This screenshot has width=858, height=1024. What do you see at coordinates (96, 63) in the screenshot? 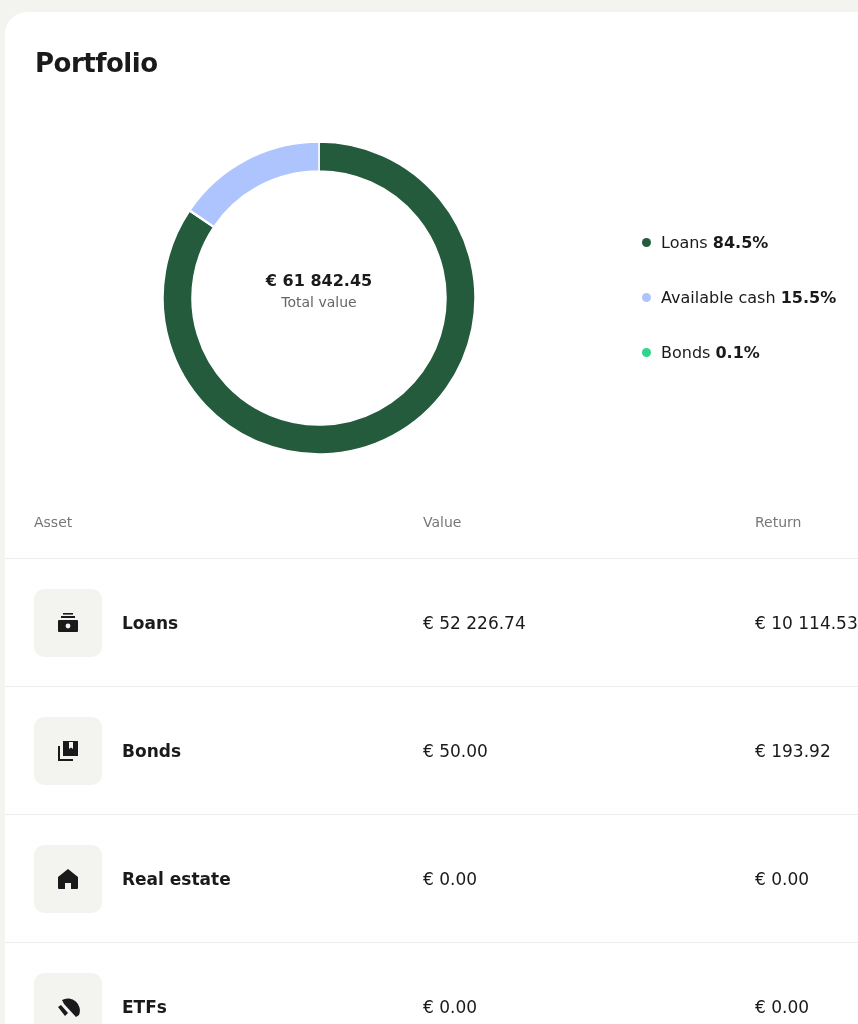
I see `page-title: Portfolio` at bounding box center [96, 63].